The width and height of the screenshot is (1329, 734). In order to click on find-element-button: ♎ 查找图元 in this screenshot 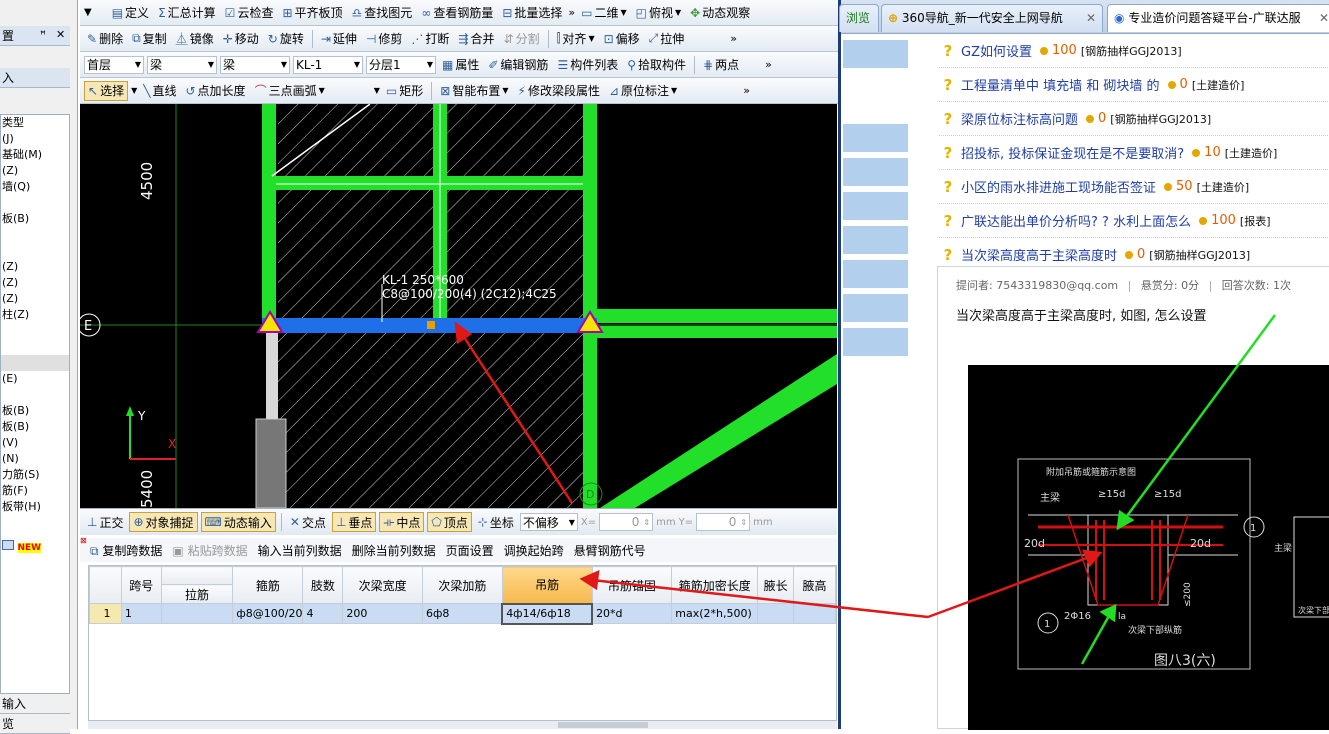, I will do `click(382, 13)`.